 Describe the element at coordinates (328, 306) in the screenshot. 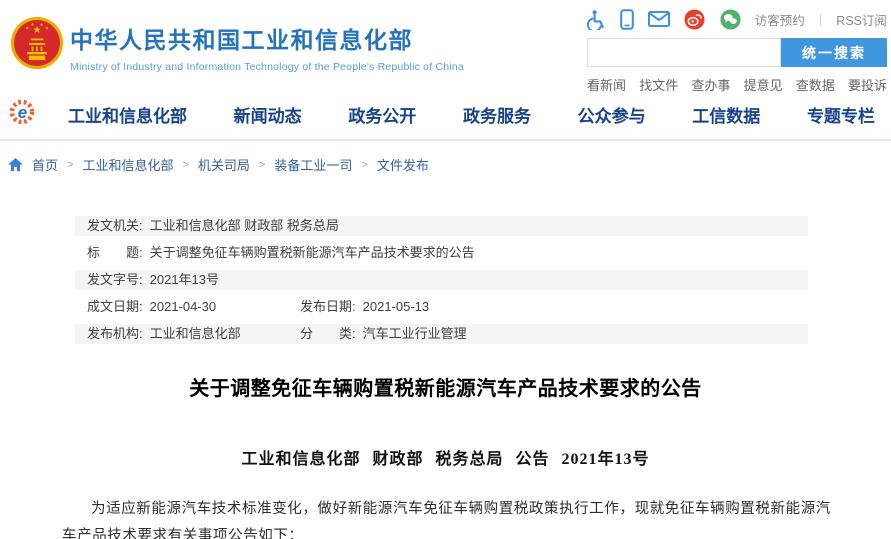

I see `meta-label: 发布日期:` at that location.